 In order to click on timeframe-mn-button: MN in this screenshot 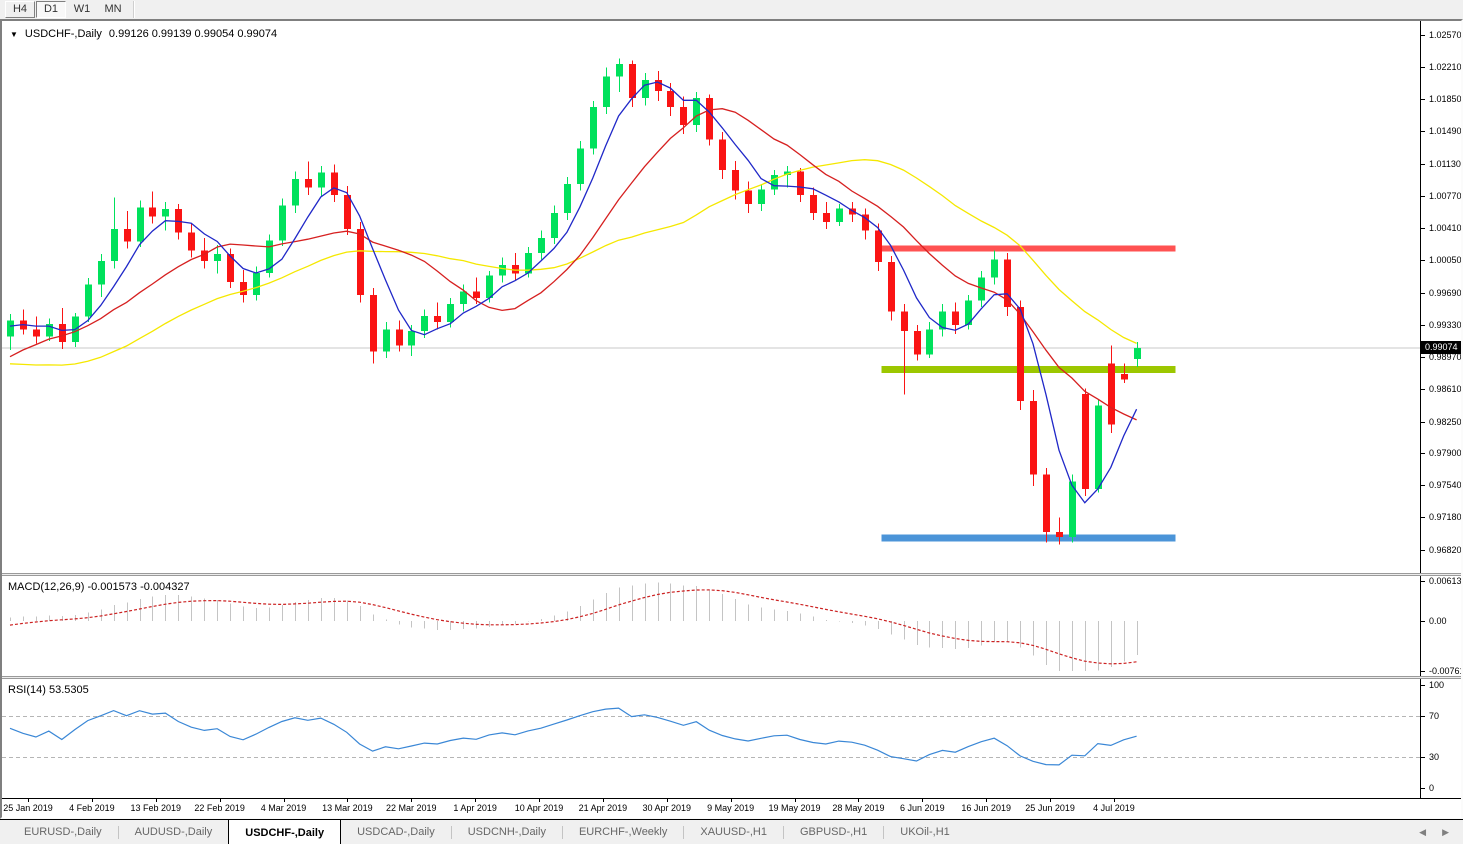, I will do `click(113, 9)`.